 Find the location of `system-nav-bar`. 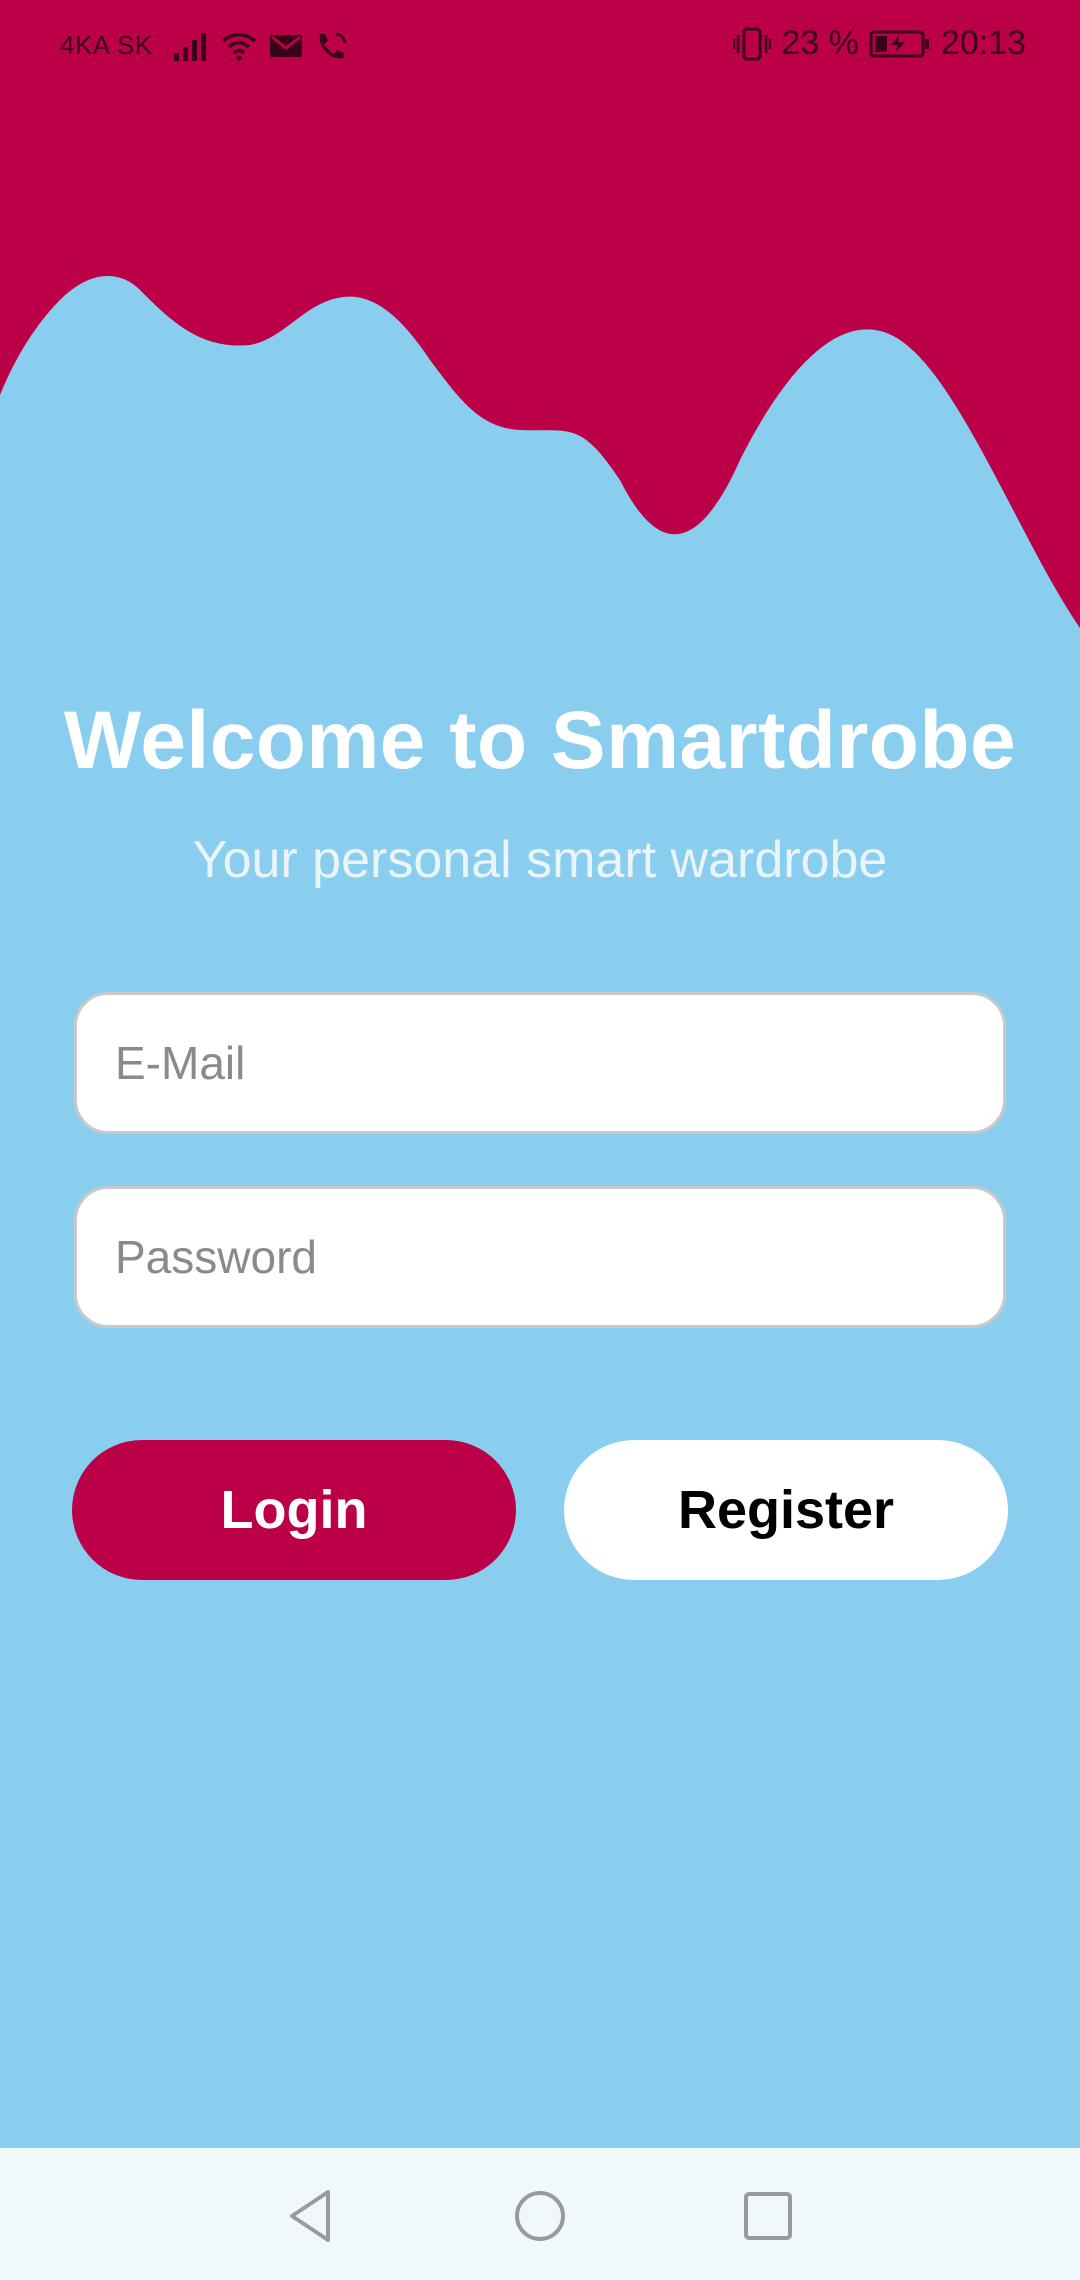

system-nav-bar is located at coordinates (540, 2214).